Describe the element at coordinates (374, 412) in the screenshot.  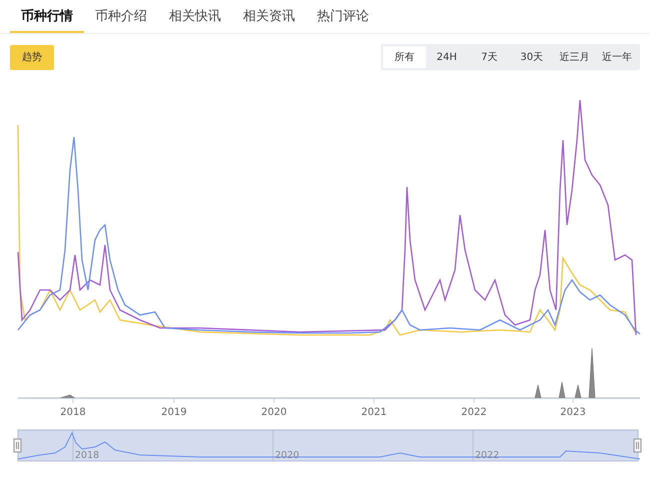
I see `axis-label: 2021` at that location.